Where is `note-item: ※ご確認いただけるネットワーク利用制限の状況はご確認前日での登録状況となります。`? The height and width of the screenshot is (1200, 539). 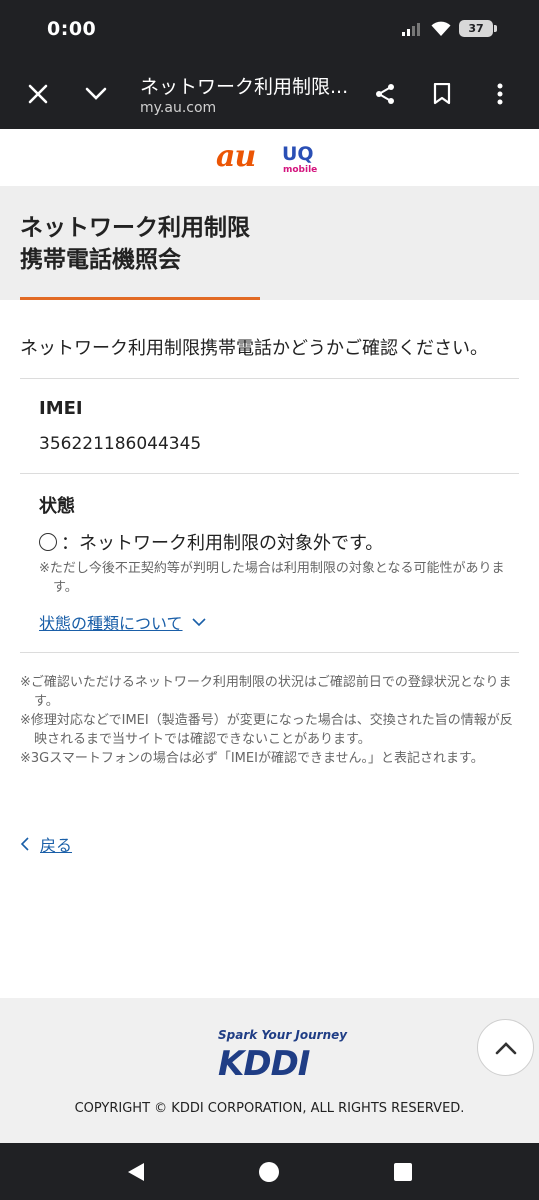 note-item: ※ご確認いただけるネットワーク利用制限の状況はご確認前日での登録状況となります。 is located at coordinates (266, 692).